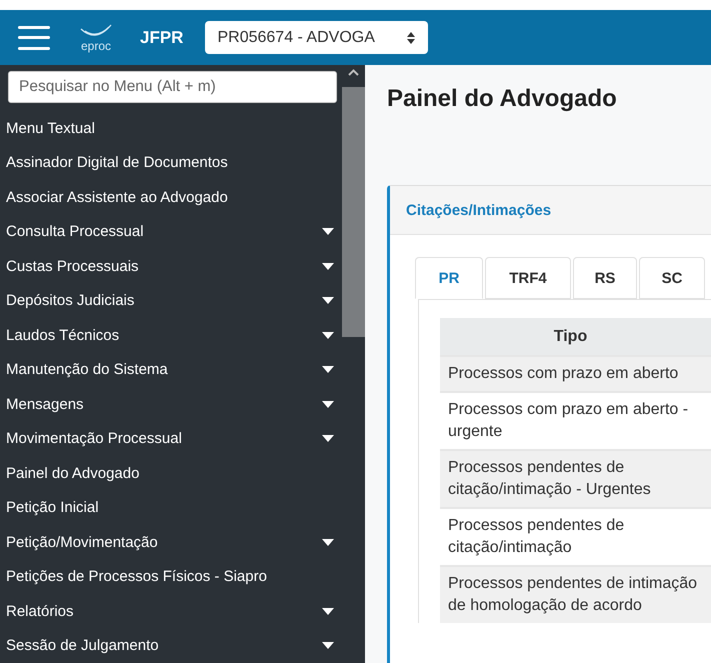 The height and width of the screenshot is (663, 711). Describe the element at coordinates (171, 645) in the screenshot. I see `menu-item: Sessão de Julgamento` at that location.